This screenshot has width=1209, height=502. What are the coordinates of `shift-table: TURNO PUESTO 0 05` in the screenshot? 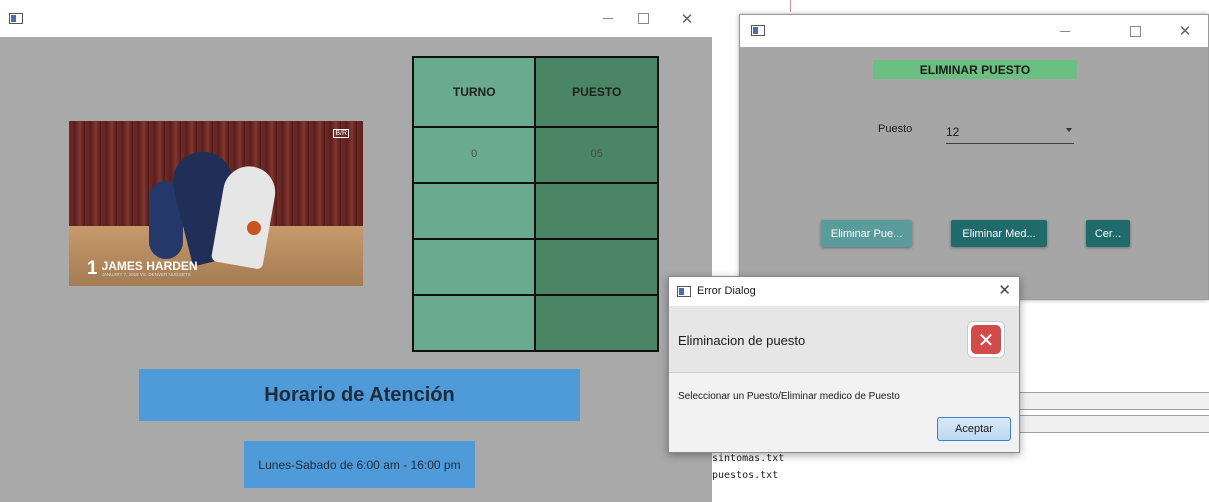 It's located at (535, 204).